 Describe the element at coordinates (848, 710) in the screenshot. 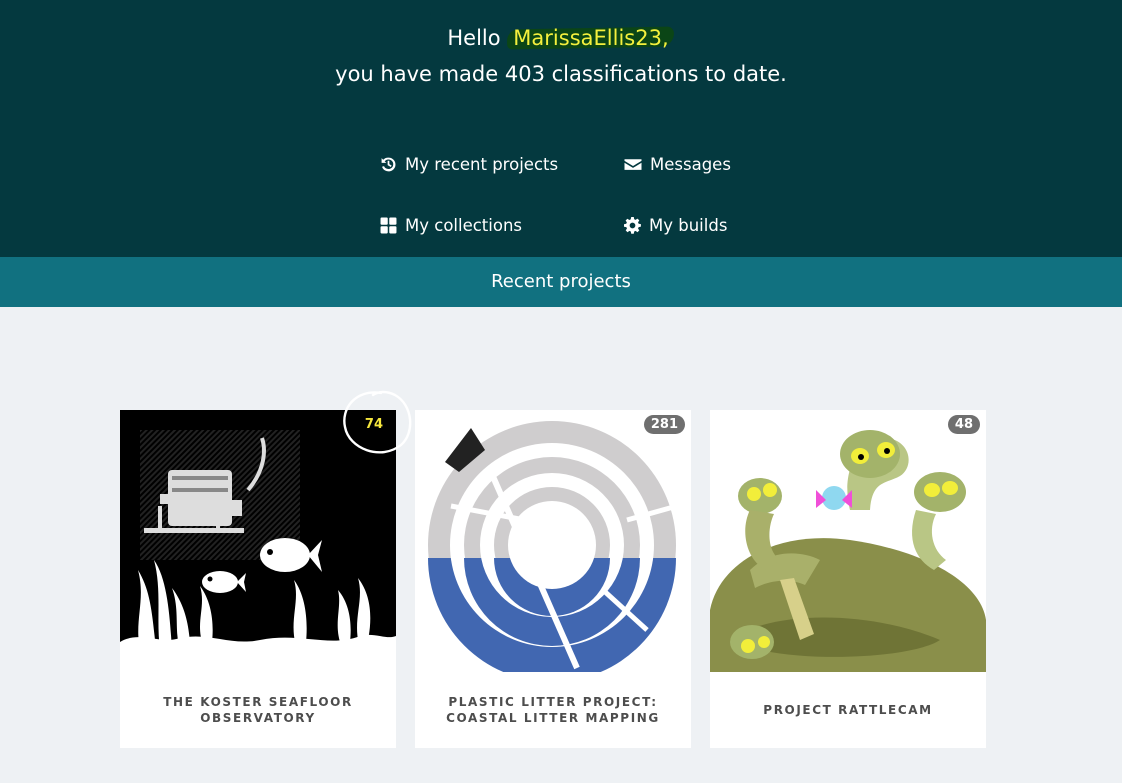

I see `project-title: PROJECT RATTLECAM` at that location.